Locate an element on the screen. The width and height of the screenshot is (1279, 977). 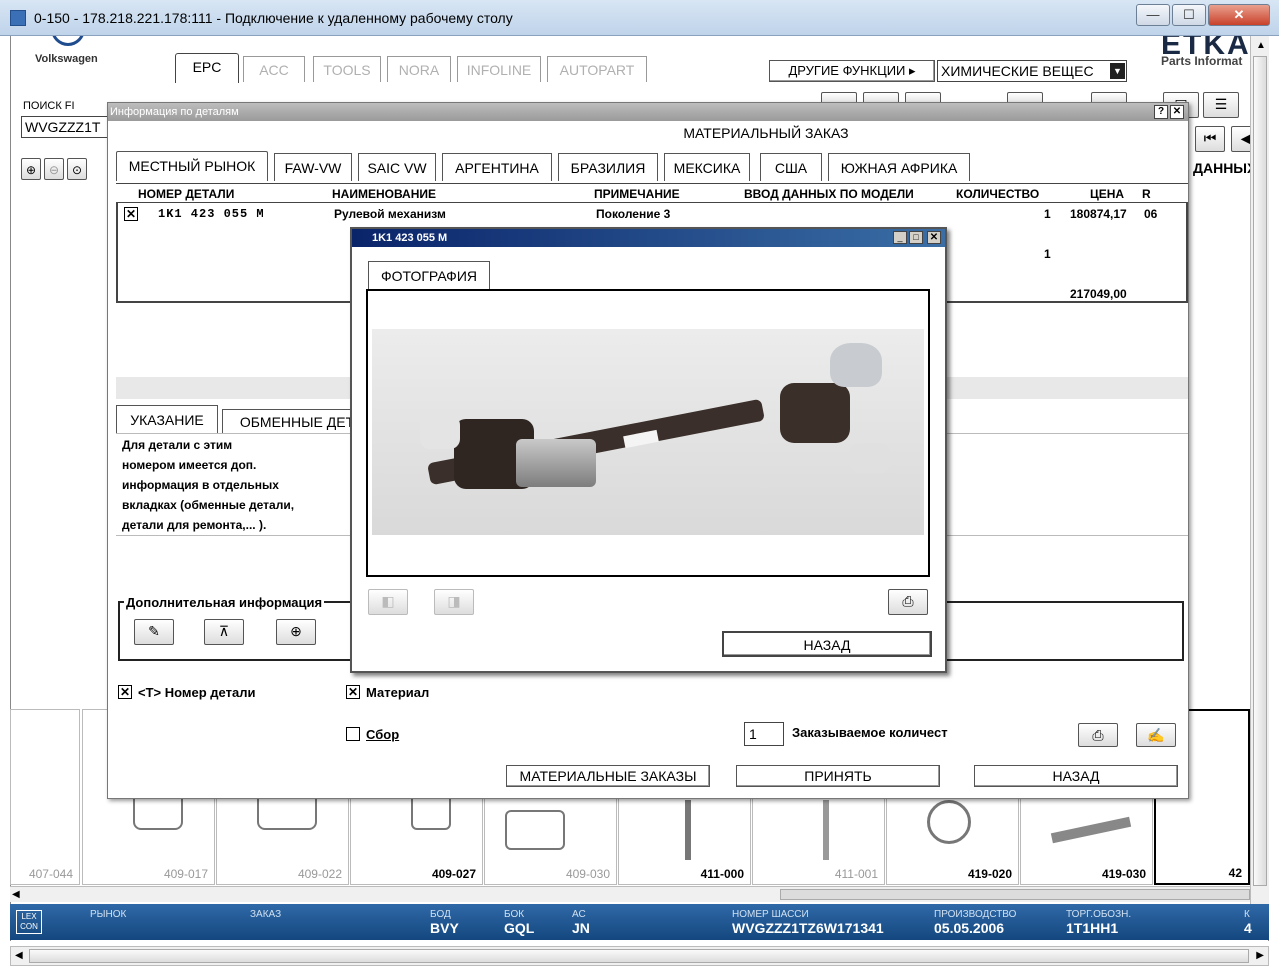
chevron-down-icon: ▼ is located at coordinates (1117, 71).